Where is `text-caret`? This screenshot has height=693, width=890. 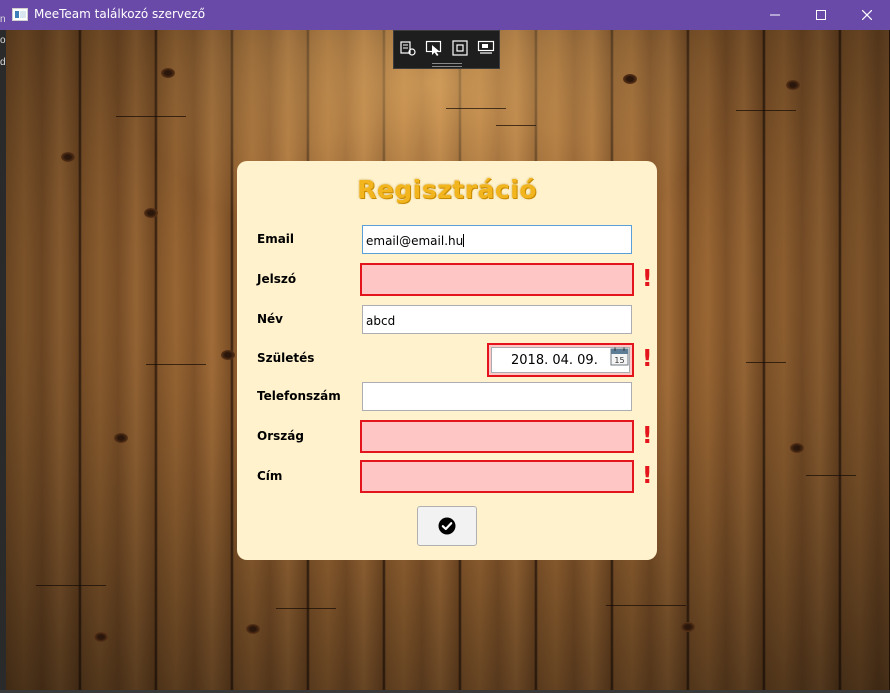
text-caret is located at coordinates (464, 240).